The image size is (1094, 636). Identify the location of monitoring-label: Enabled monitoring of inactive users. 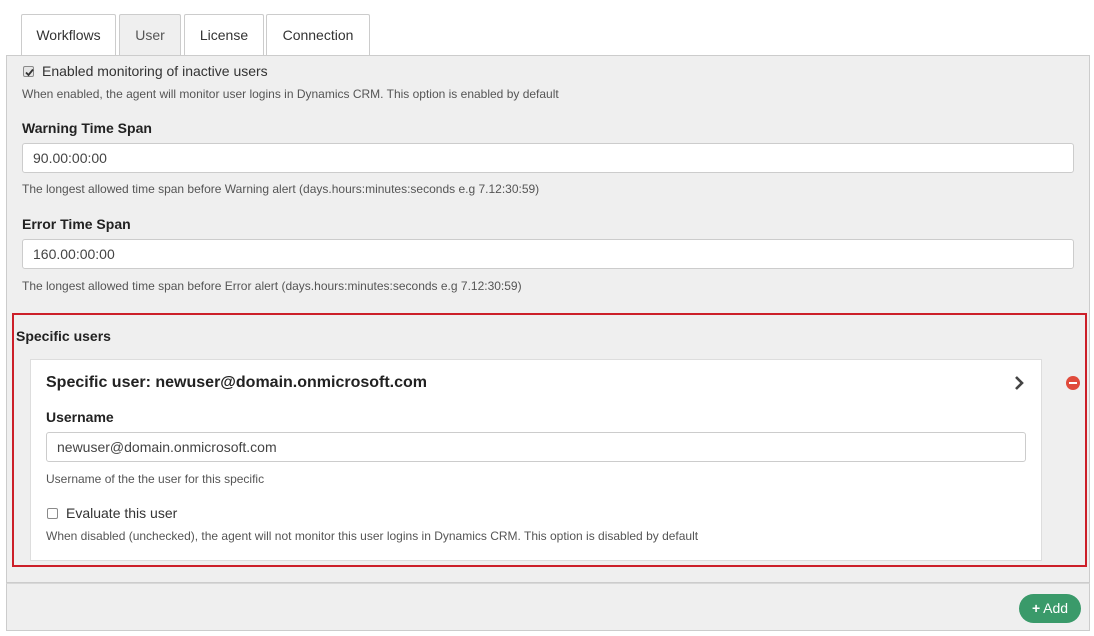
(155, 71).